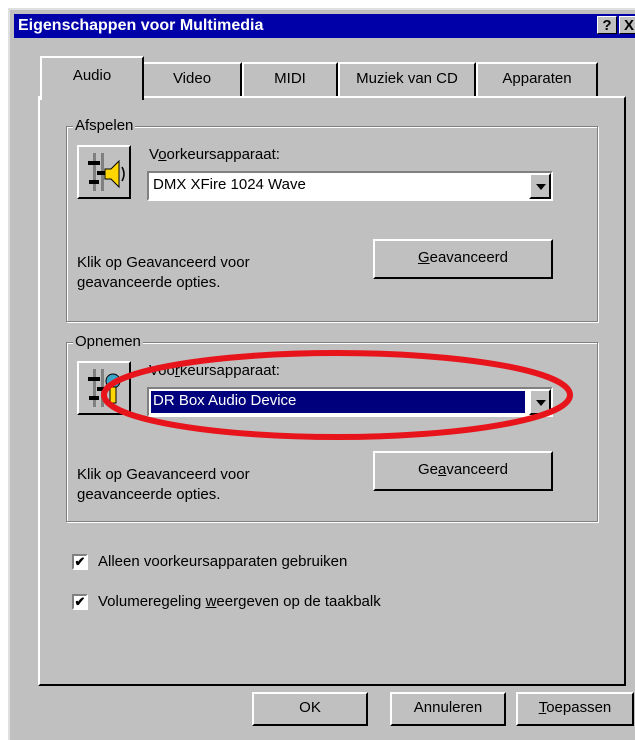 The width and height of the screenshot is (635, 740). Describe the element at coordinates (338, 402) in the screenshot. I see `recording-device-value: DR Box Audio Device` at that location.